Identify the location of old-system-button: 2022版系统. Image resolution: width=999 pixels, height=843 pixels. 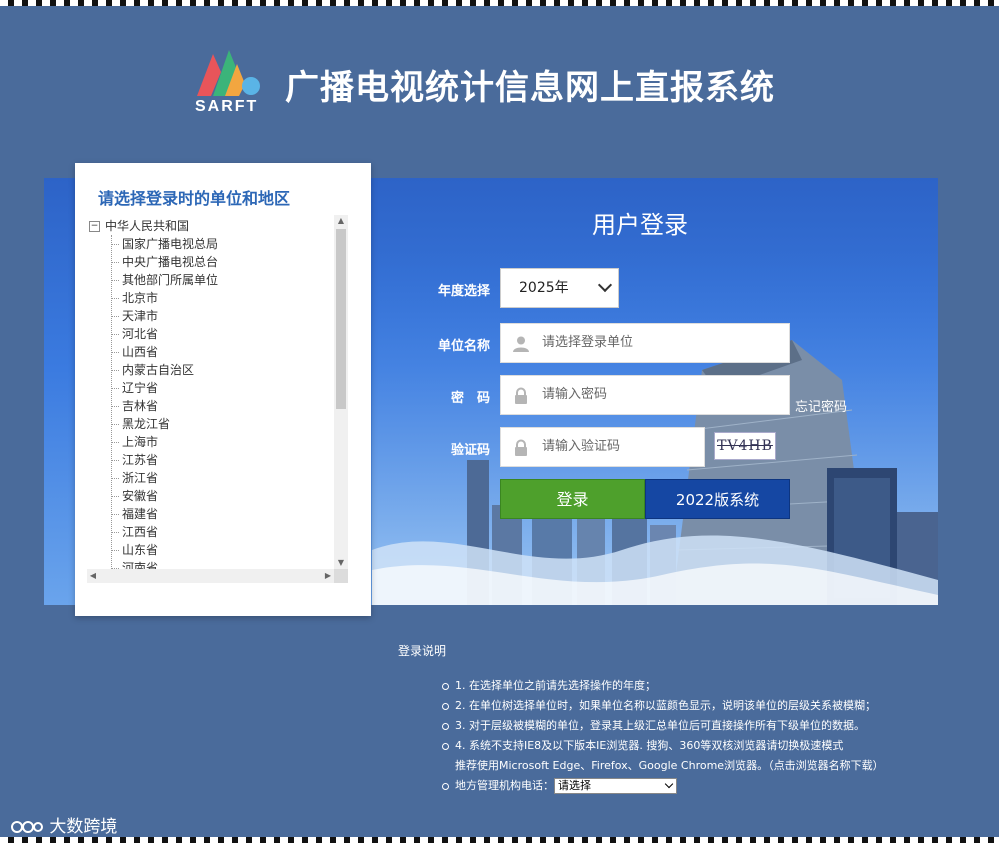
(717, 499).